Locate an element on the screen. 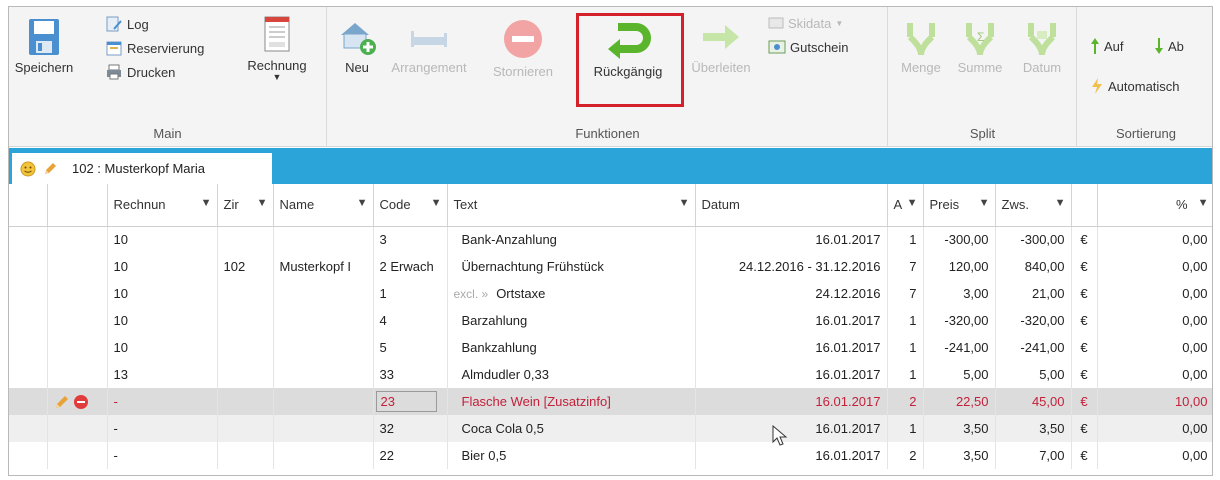 This screenshot has width=1220, height=480. cell-price: 3,00 is located at coordinates (959, 293).